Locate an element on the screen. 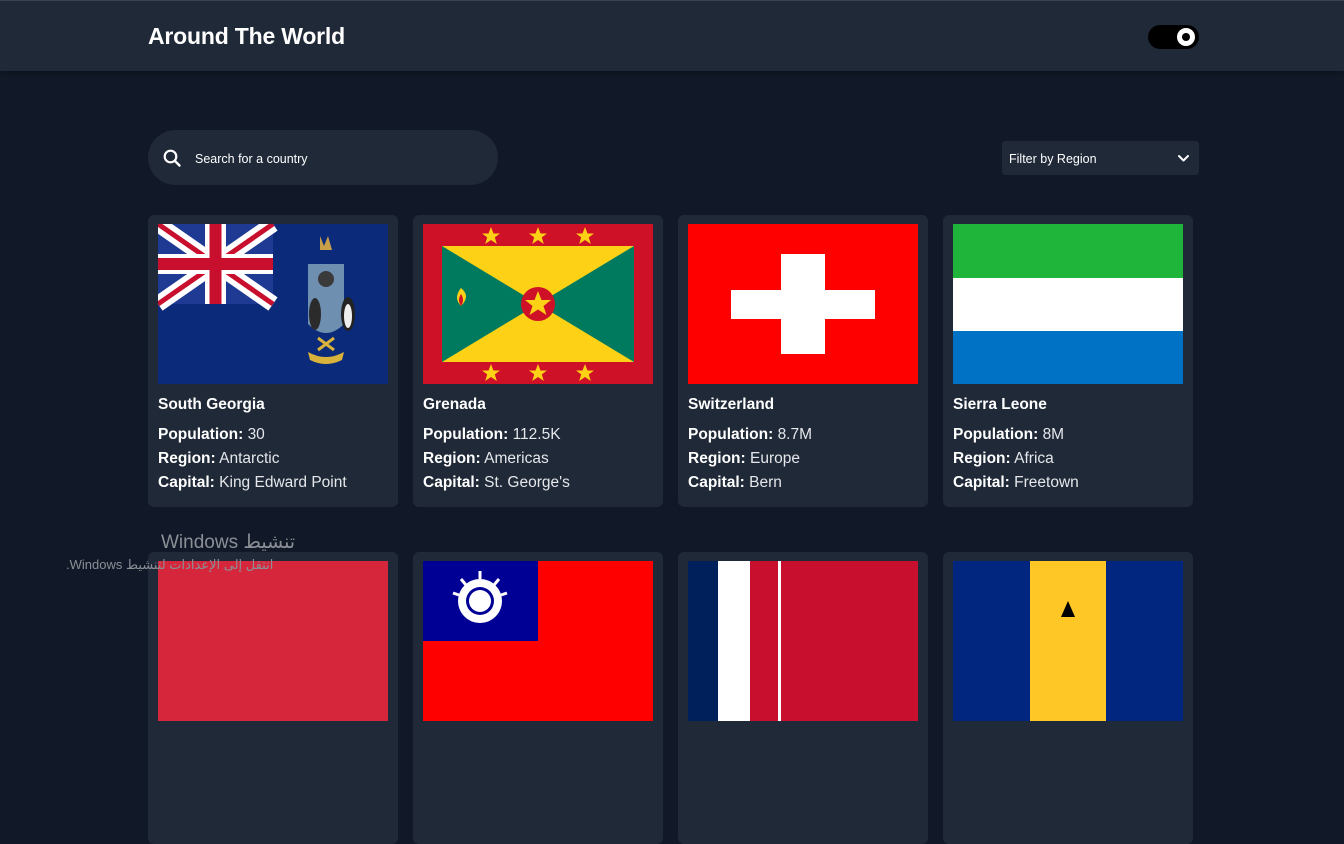 This screenshot has height=844, width=1344. region-line: Region: Americas is located at coordinates (486, 458).